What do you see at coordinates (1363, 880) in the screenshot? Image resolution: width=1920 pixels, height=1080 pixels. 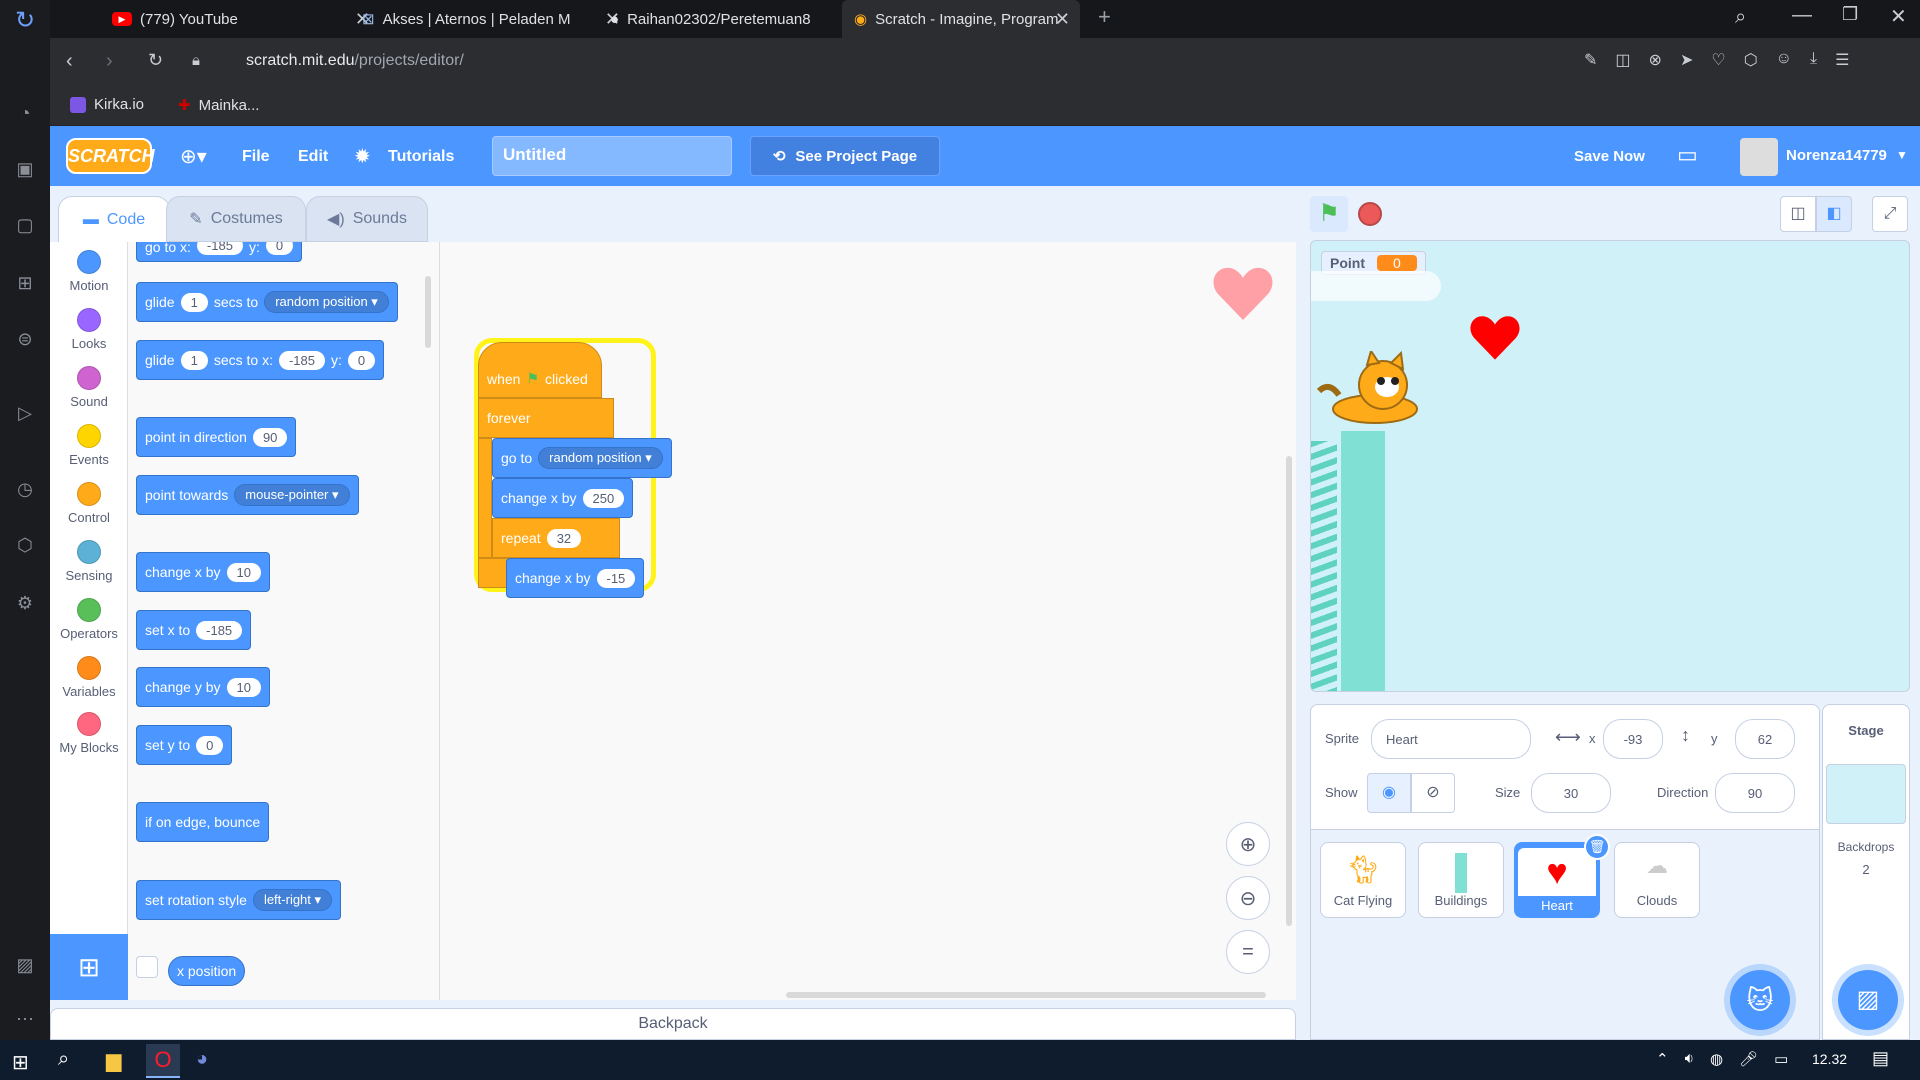 I see `sprite-card-cat-flying: 🐈︎ Cat Flying` at bounding box center [1363, 880].